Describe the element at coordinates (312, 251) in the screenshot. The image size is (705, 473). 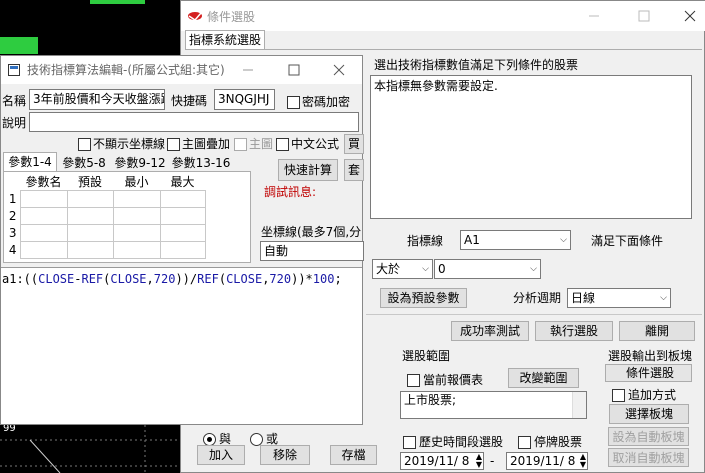
I see `axis-input: 自動` at that location.